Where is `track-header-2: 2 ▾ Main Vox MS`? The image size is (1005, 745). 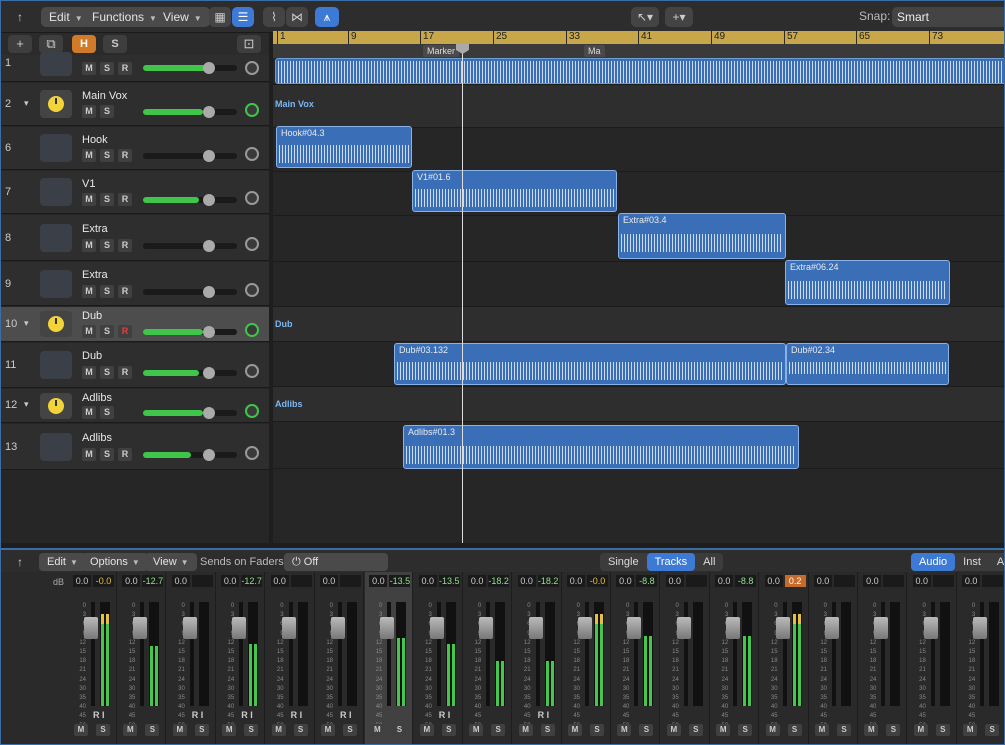 track-header-2: 2 ▾ Main Vox MS is located at coordinates (135, 104).